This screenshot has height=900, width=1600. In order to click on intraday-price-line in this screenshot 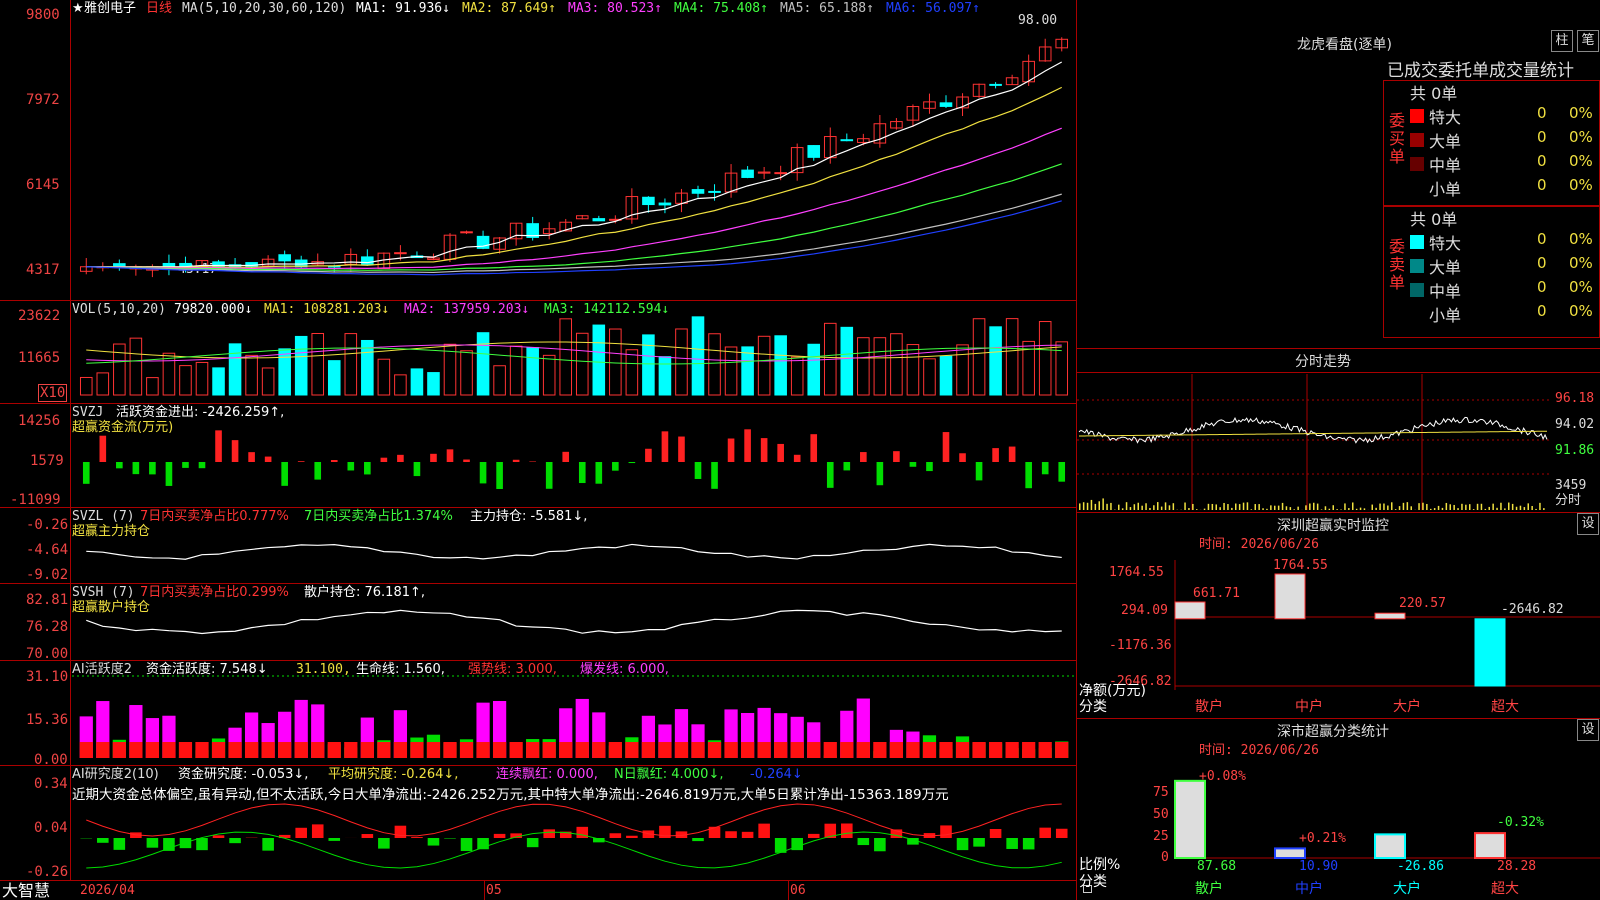, I will do `click(1313, 430)`.